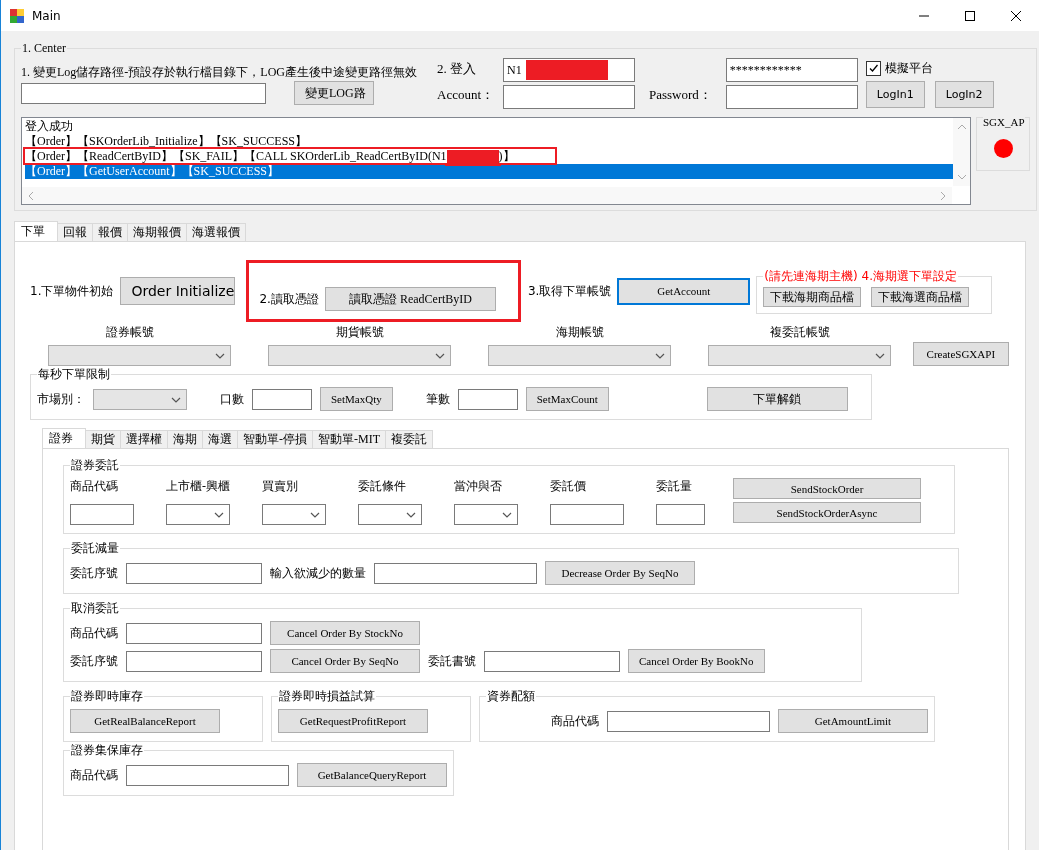 The height and width of the screenshot is (850, 1039). What do you see at coordinates (827, 512) in the screenshot?
I see `send-order-button: SendStockOrderAsync` at bounding box center [827, 512].